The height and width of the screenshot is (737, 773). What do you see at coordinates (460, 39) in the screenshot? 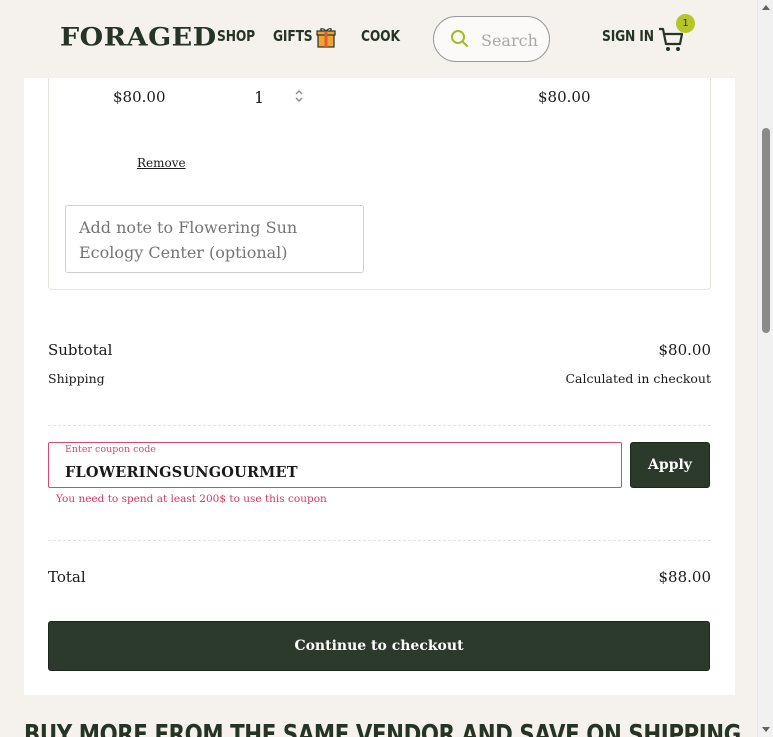
I see `search-icon` at bounding box center [460, 39].